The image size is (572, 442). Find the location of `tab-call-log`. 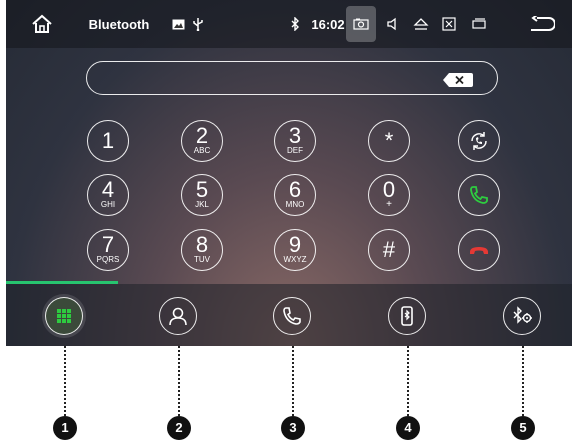

tab-call-log is located at coordinates (292, 316).